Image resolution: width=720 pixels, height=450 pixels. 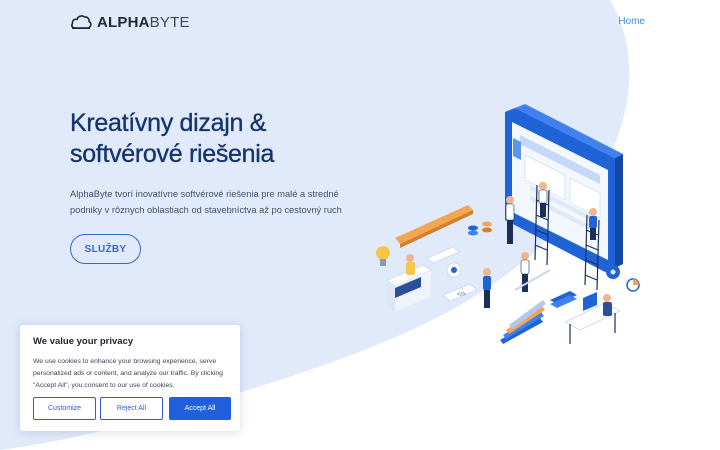 I want to click on top-navbar: ALPHABYTE Home, so click(x=360, y=23).